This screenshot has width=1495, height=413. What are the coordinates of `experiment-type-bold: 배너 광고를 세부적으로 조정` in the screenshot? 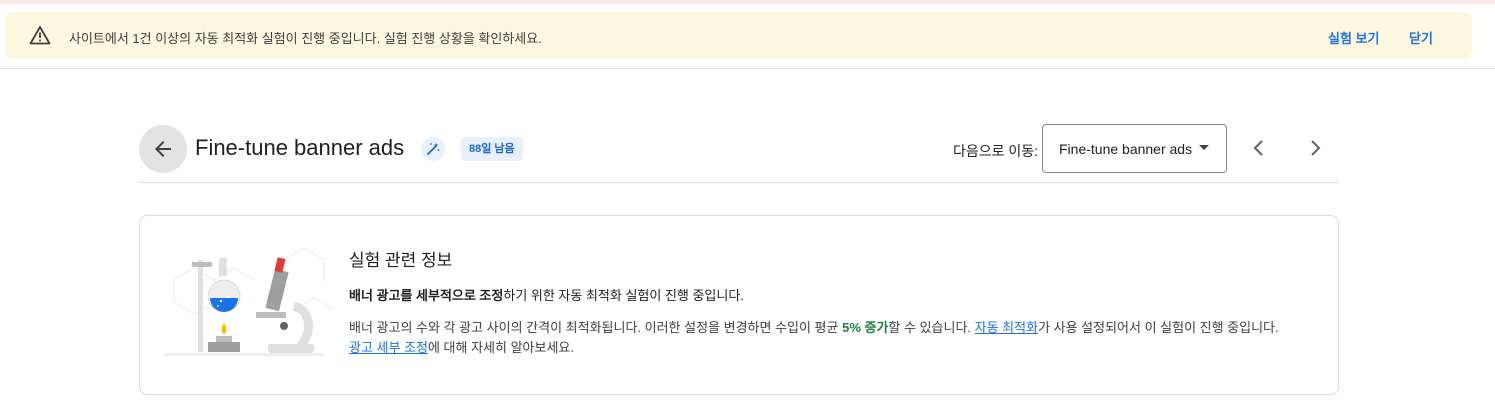 It's located at (426, 295).